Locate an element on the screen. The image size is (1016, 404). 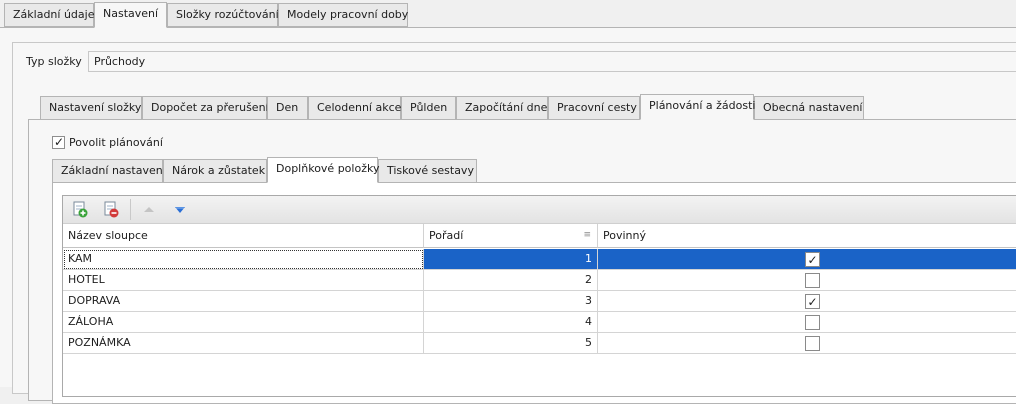
column-header-nazev-sloupce: Název sloupce is located at coordinates (243, 236).